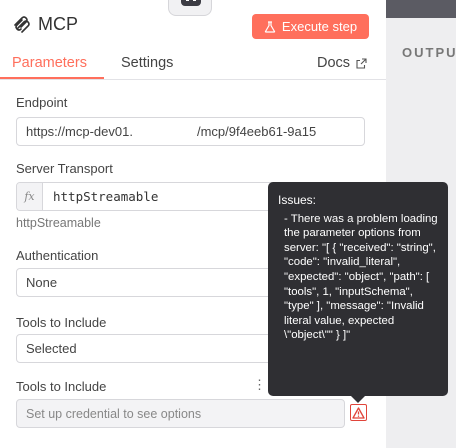 This screenshot has width=456, height=448. What do you see at coordinates (429, 52) in the screenshot?
I see `output-label: OUTPU` at bounding box center [429, 52].